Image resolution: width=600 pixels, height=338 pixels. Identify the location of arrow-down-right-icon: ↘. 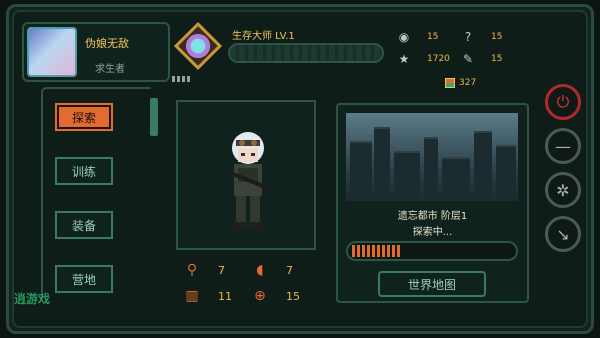
(563, 234).